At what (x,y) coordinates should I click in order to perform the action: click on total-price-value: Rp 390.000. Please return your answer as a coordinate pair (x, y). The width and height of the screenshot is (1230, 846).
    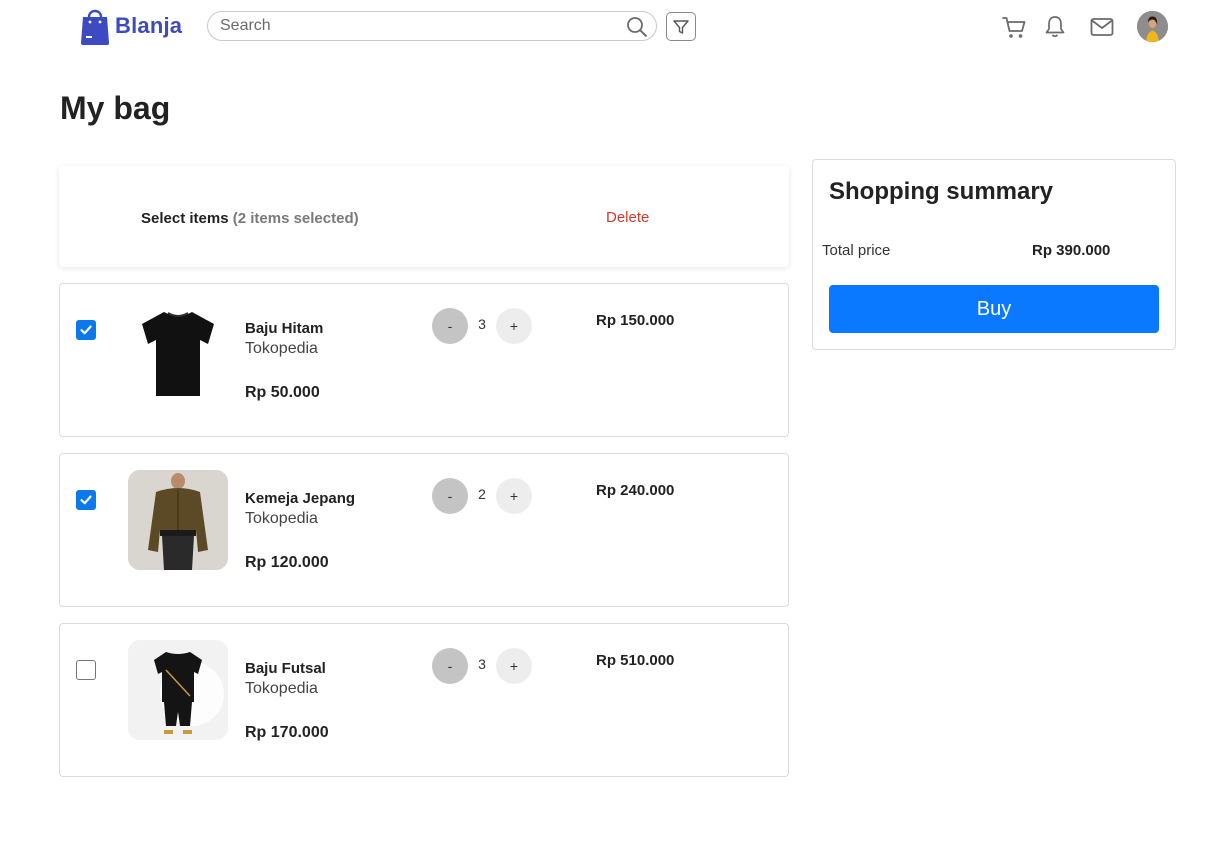
    Looking at the image, I should click on (1071, 250).